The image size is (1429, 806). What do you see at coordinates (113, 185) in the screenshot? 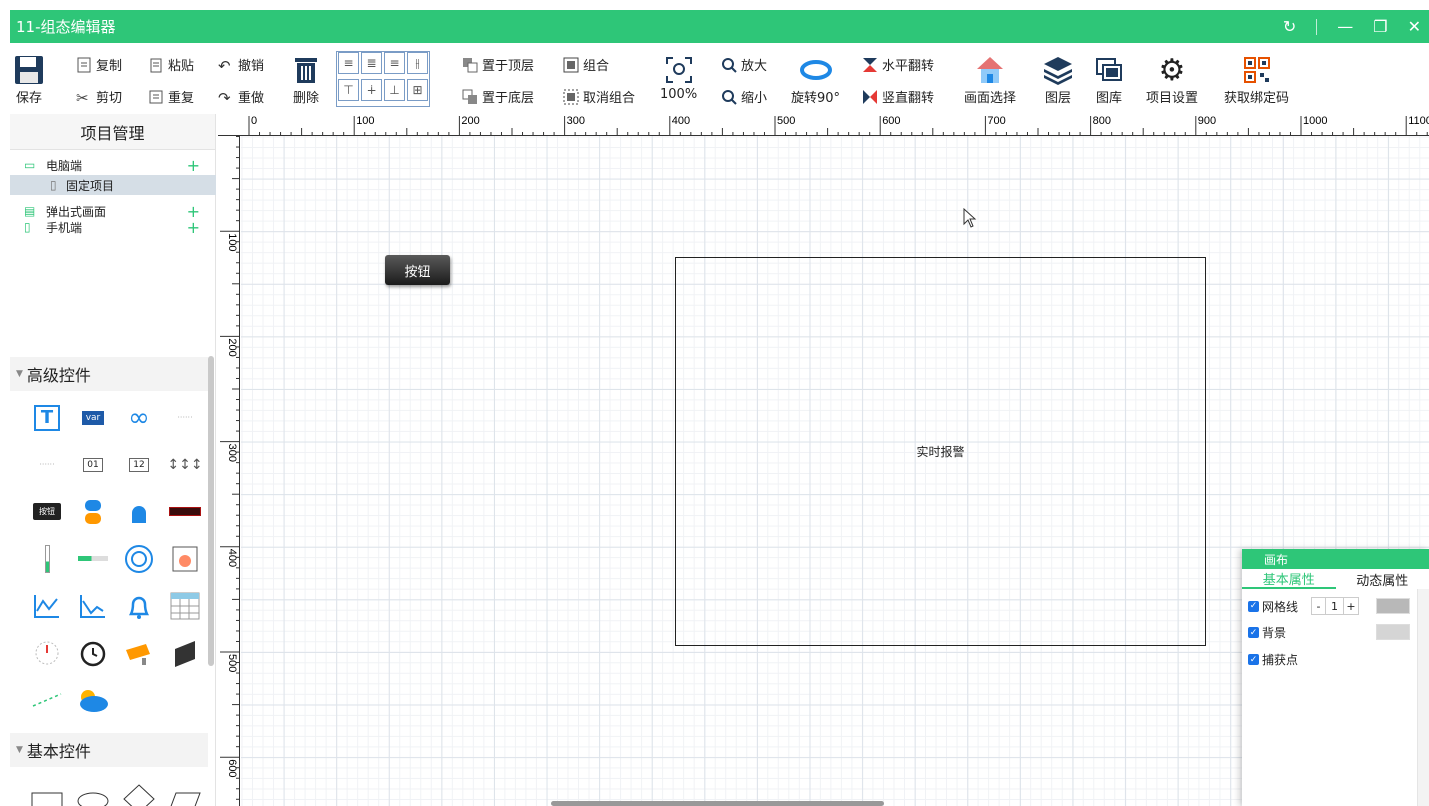
I see `tree-item-fixed-project: ▯ 固定项目` at bounding box center [113, 185].